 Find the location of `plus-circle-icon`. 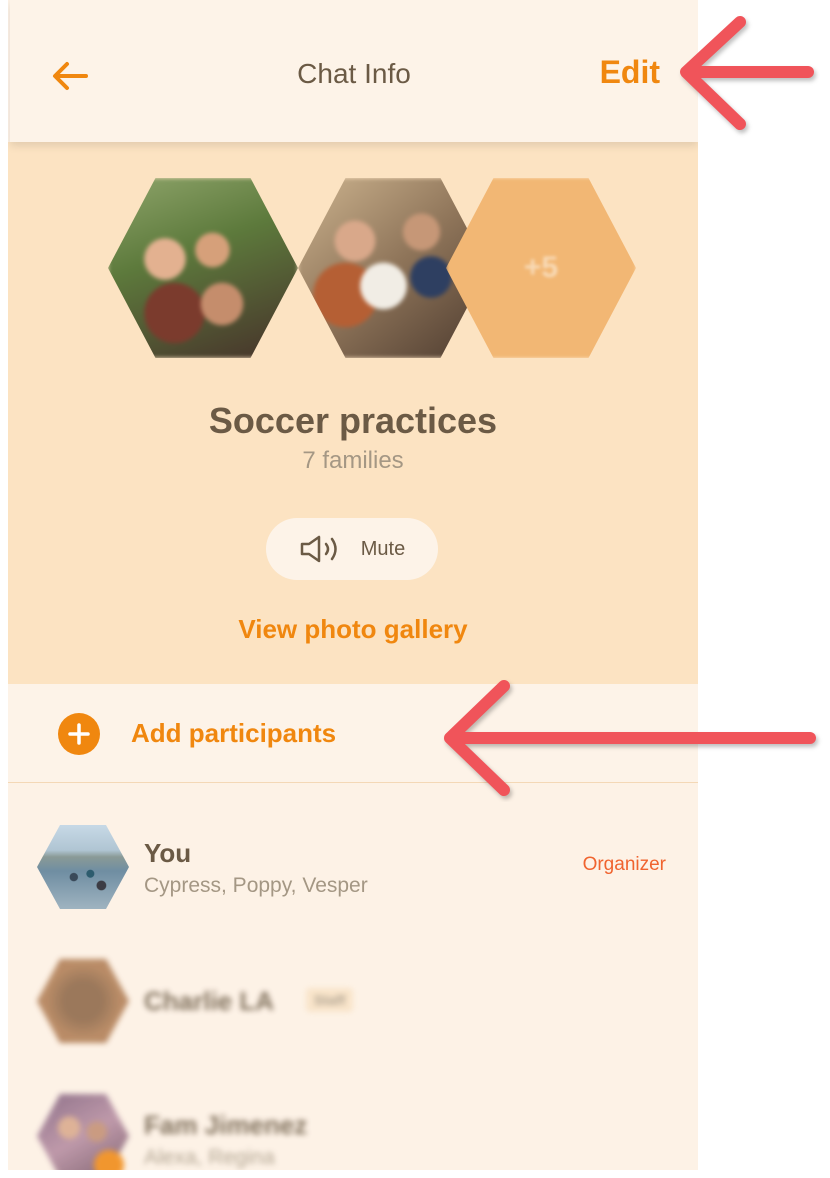

plus-circle-icon is located at coordinates (79, 734).